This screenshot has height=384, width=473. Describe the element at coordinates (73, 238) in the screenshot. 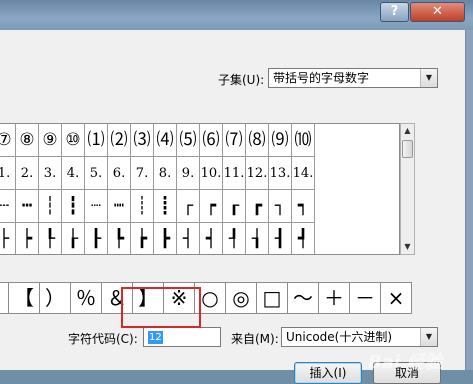

I see `symbol-cell: ┟` at that location.